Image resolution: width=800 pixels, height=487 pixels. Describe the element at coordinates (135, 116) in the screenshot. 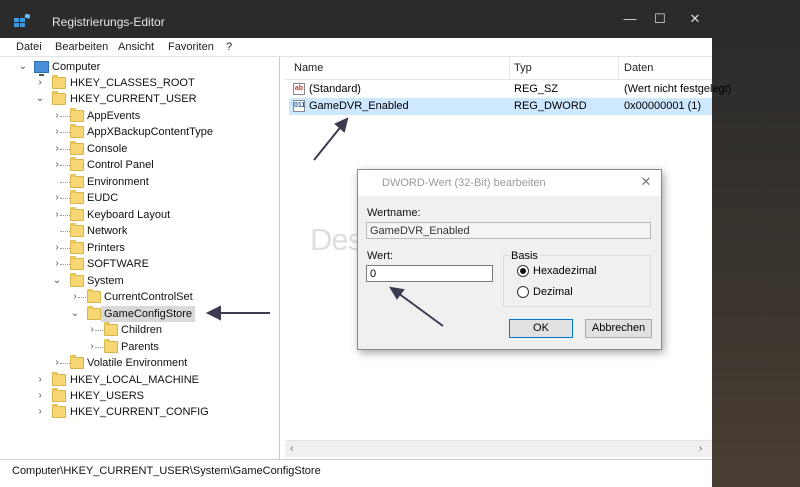

I see `tree-item-appevents: › AppEvents` at that location.